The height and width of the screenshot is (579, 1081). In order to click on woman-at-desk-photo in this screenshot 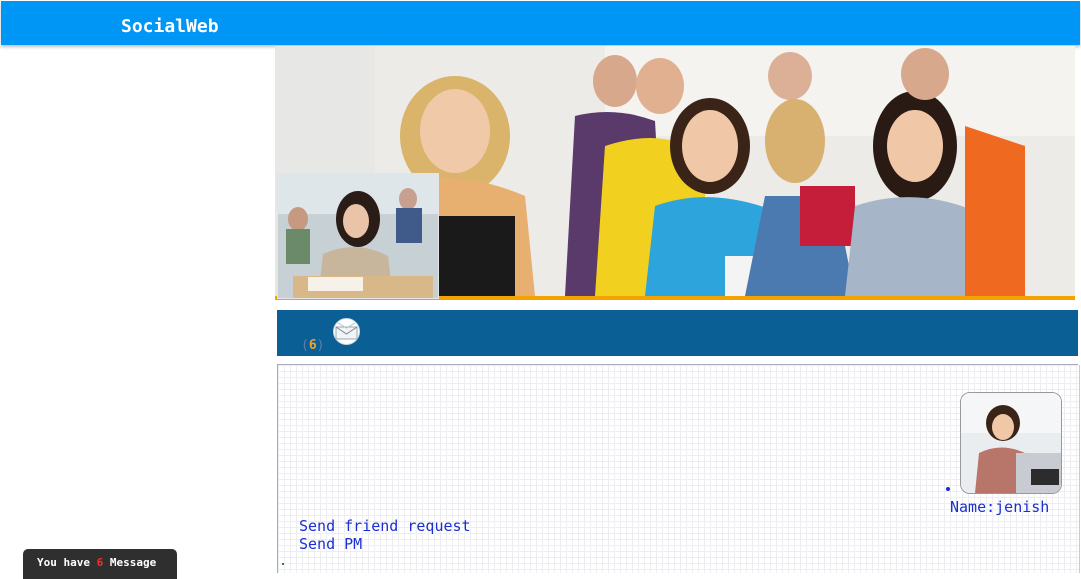, I will do `click(1011, 443)`.